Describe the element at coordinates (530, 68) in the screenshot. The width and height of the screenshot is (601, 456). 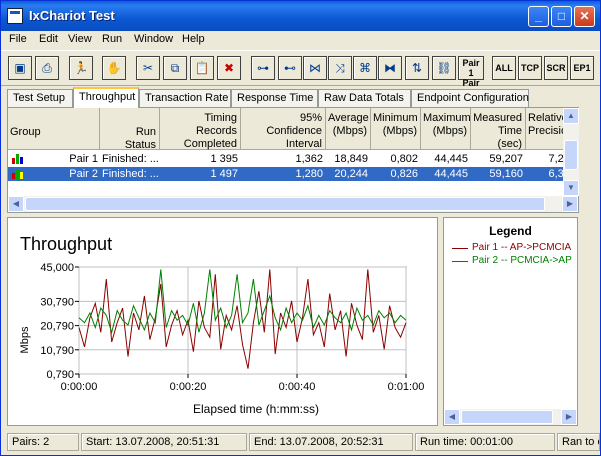
I see `tcp-button: TCP` at that location.